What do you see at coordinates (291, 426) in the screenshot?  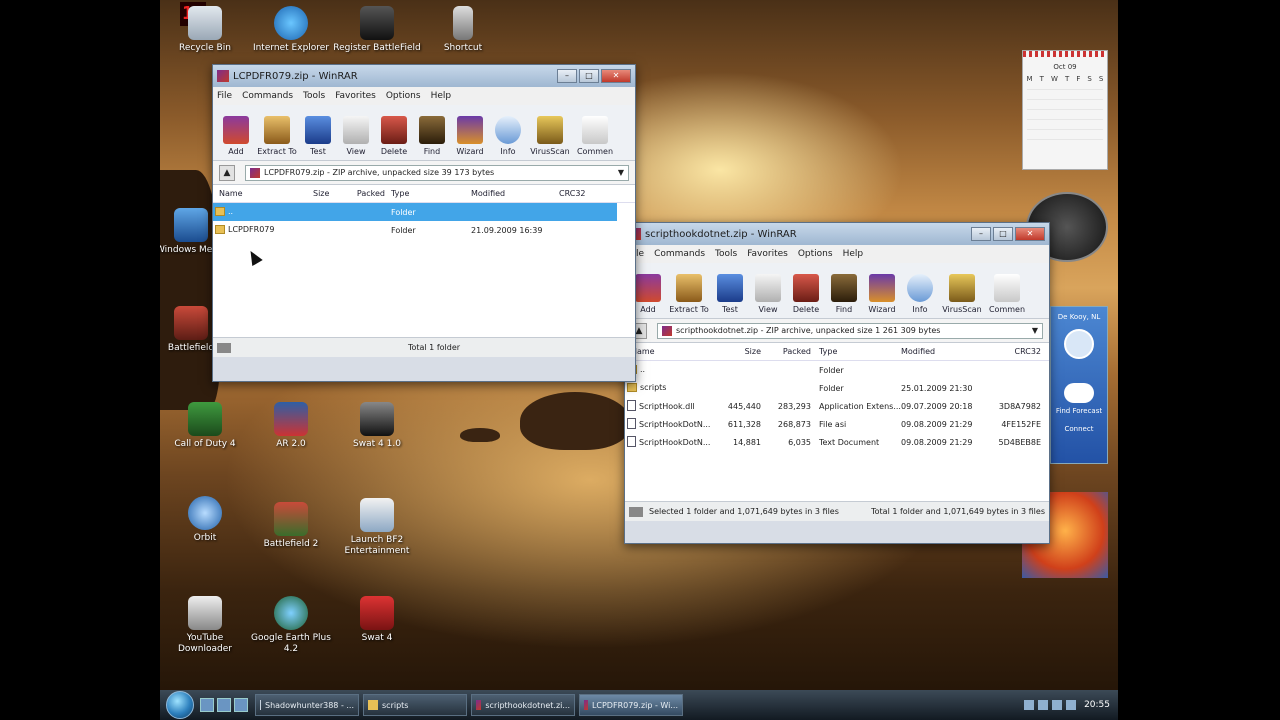 I see `desktop-icon-ar: AR 2.0` at bounding box center [291, 426].